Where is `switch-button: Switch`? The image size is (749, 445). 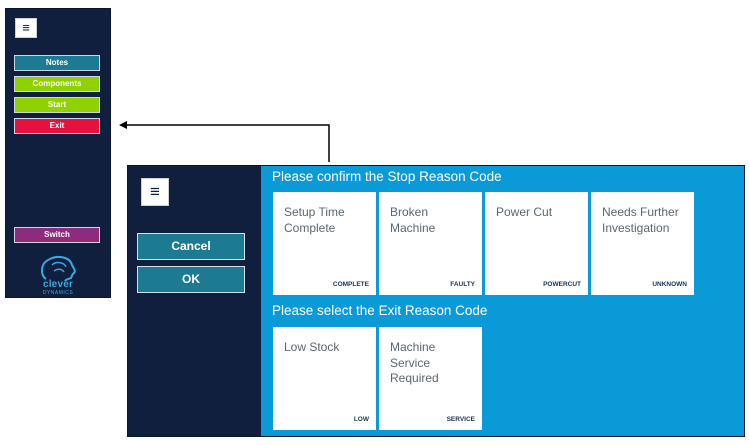 switch-button: Switch is located at coordinates (57, 235).